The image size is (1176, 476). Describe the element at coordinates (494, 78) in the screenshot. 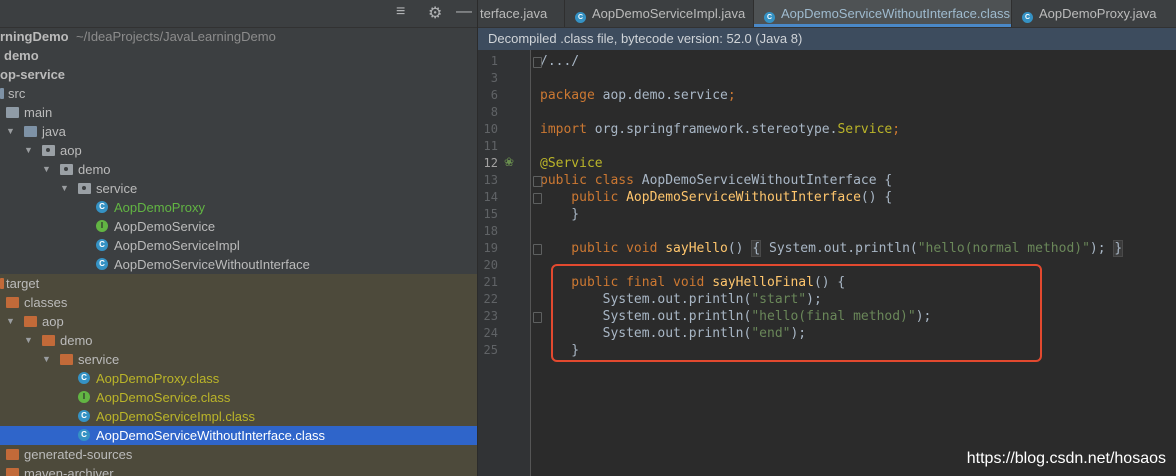

I see `line-number: 3` at that location.